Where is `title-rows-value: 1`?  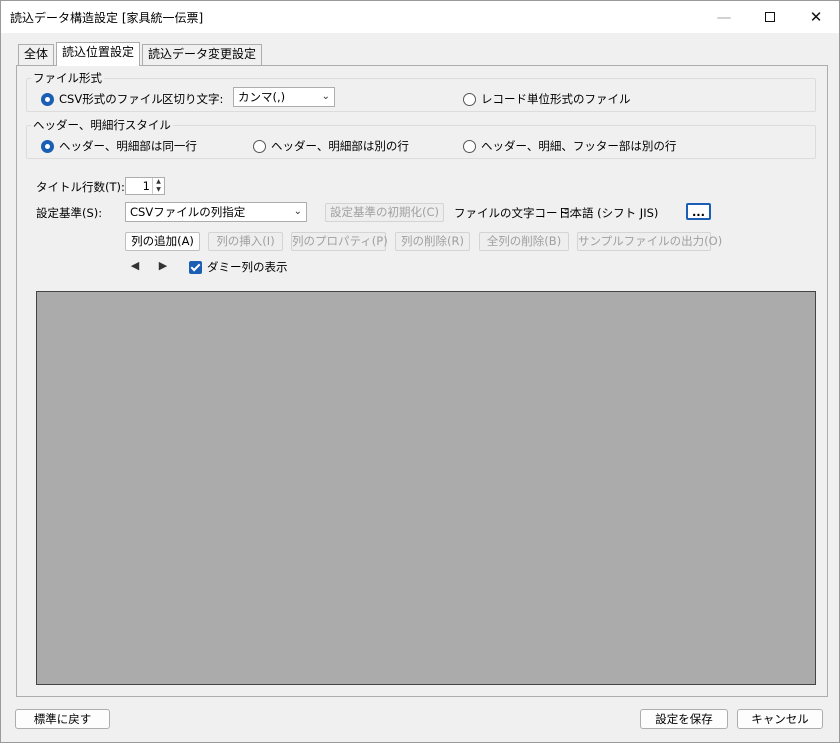
title-rows-value: 1 is located at coordinates (146, 186).